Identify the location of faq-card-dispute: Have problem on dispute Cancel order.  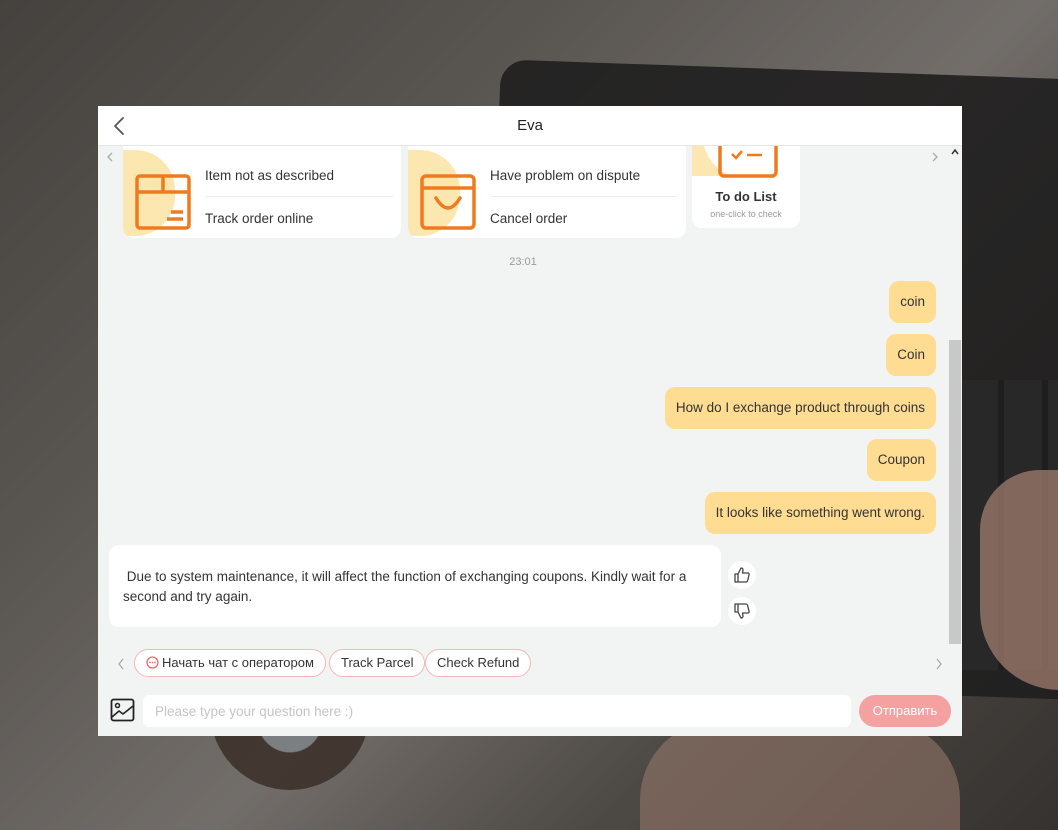
(547, 192).